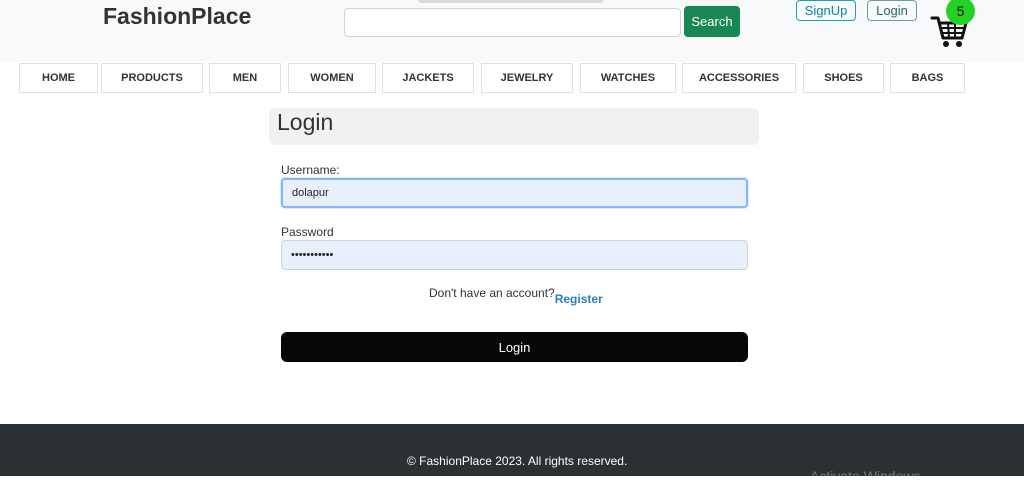 This screenshot has height=484, width=1024. I want to click on password-field: •••••••••••, so click(514, 255).